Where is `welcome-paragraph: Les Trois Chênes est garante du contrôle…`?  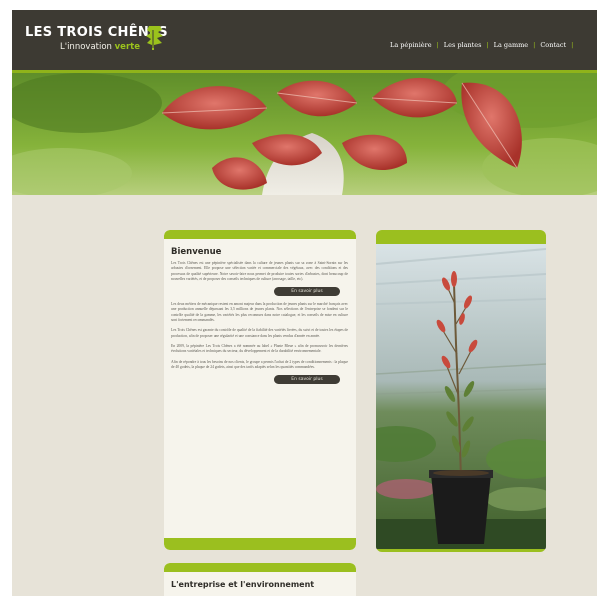 welcome-paragraph: Les Trois Chênes est garante du contrôle… is located at coordinates (259, 333).